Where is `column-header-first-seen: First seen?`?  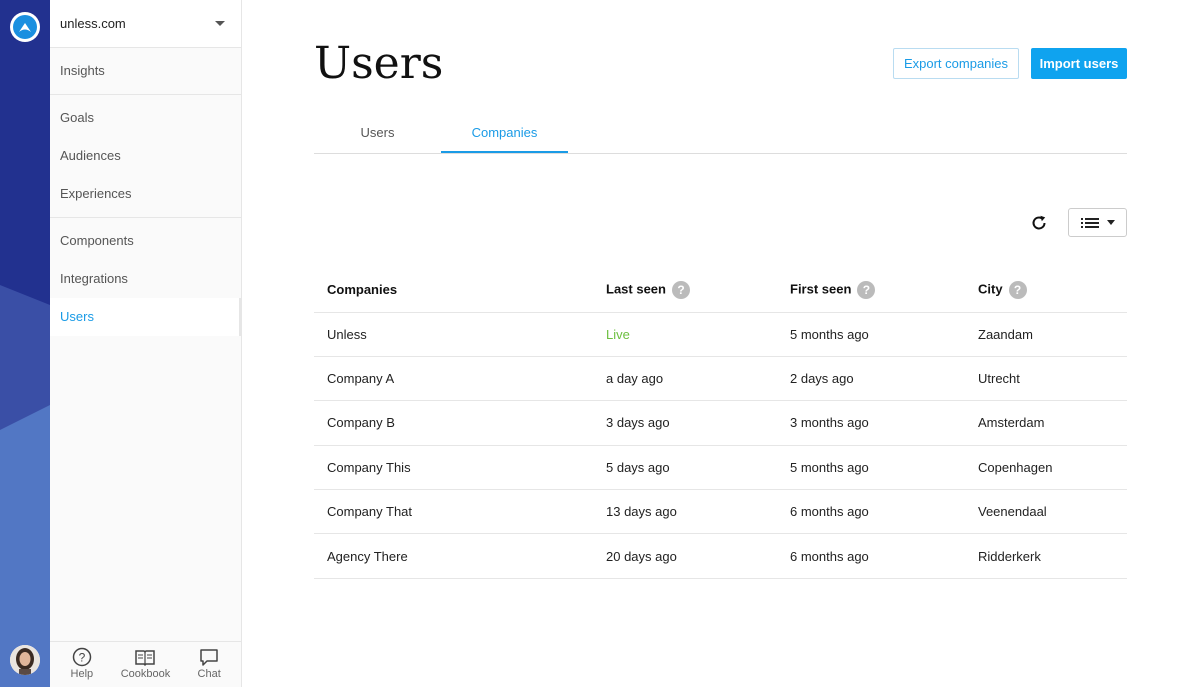
column-header-first-seen: First seen? is located at coordinates (871, 290).